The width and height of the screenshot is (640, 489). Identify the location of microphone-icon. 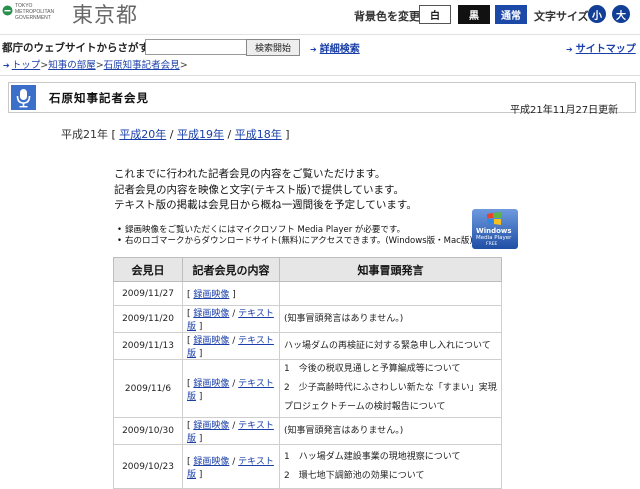
(23, 97).